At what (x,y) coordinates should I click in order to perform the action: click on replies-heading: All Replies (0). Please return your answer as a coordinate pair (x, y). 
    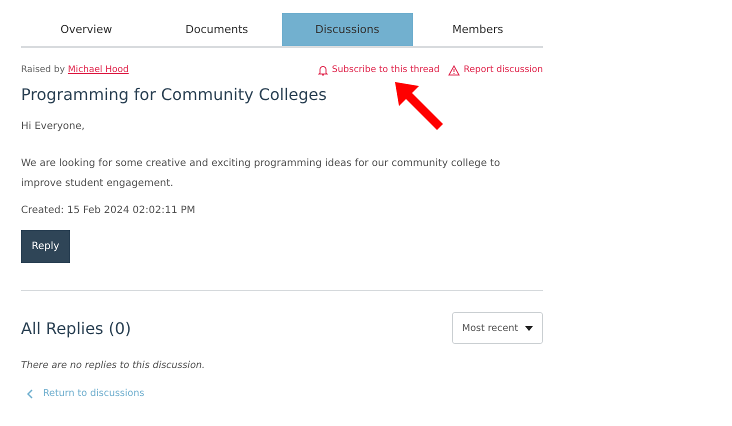
    Looking at the image, I should click on (76, 328).